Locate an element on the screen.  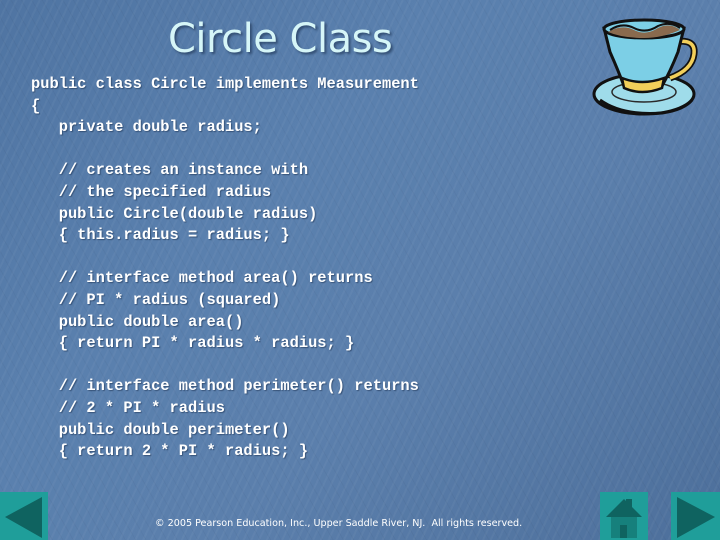
code-line: // 2 * PI * radius is located at coordinates (128, 407).